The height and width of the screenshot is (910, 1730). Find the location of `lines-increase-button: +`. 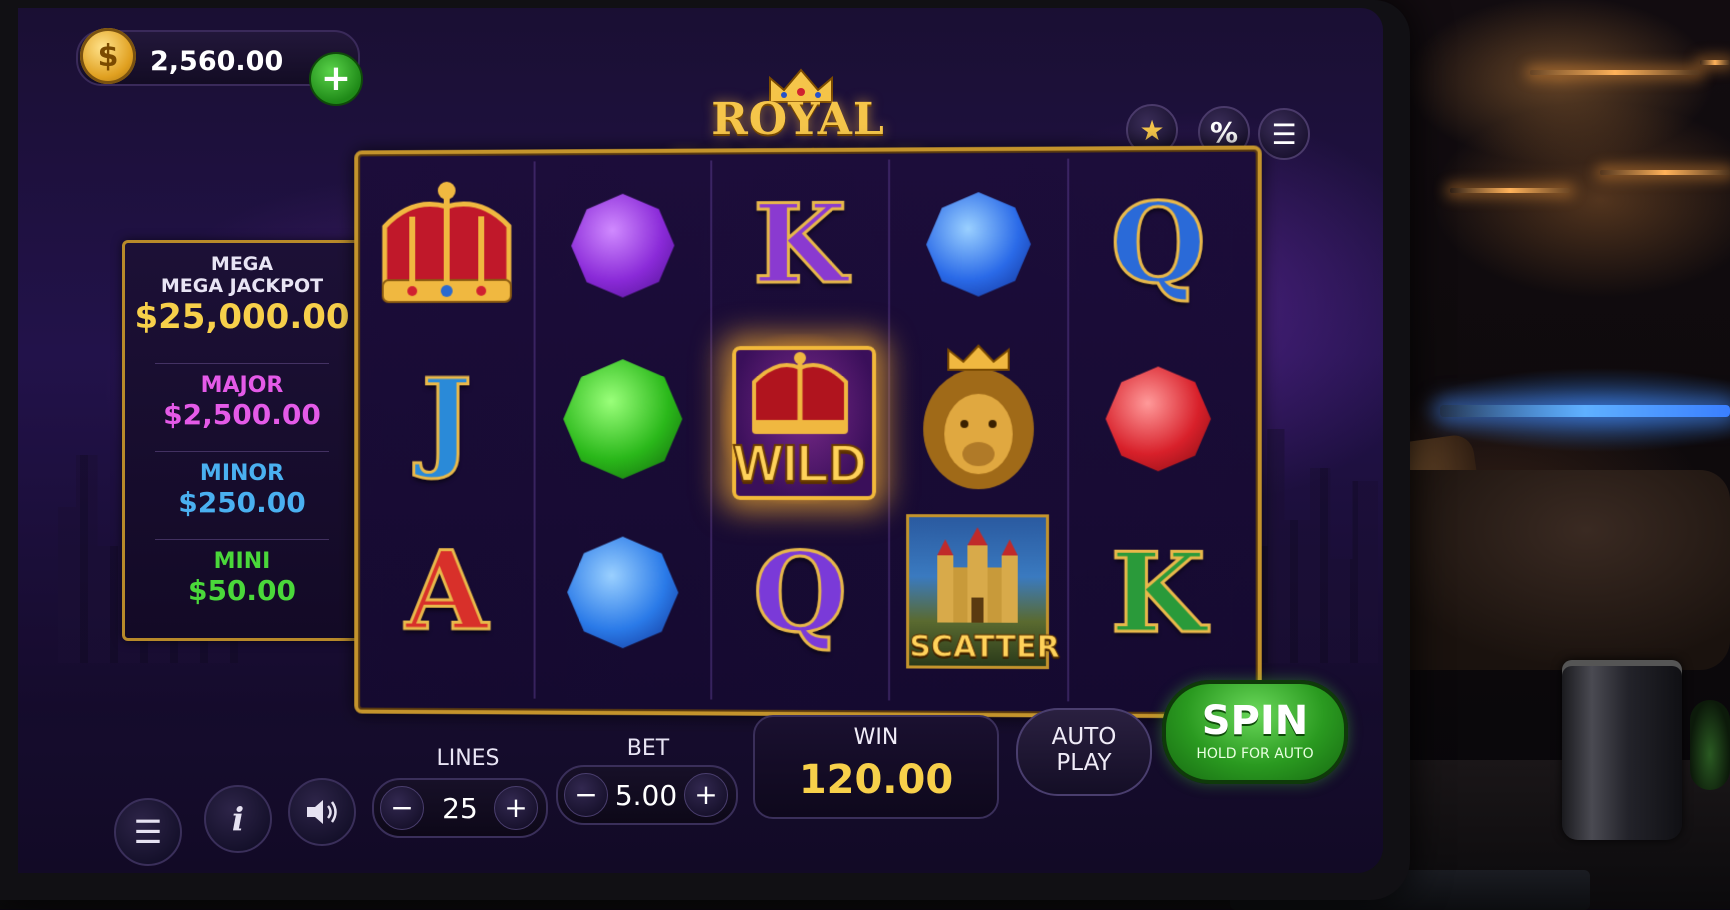

lines-increase-button: + is located at coordinates (516, 808).